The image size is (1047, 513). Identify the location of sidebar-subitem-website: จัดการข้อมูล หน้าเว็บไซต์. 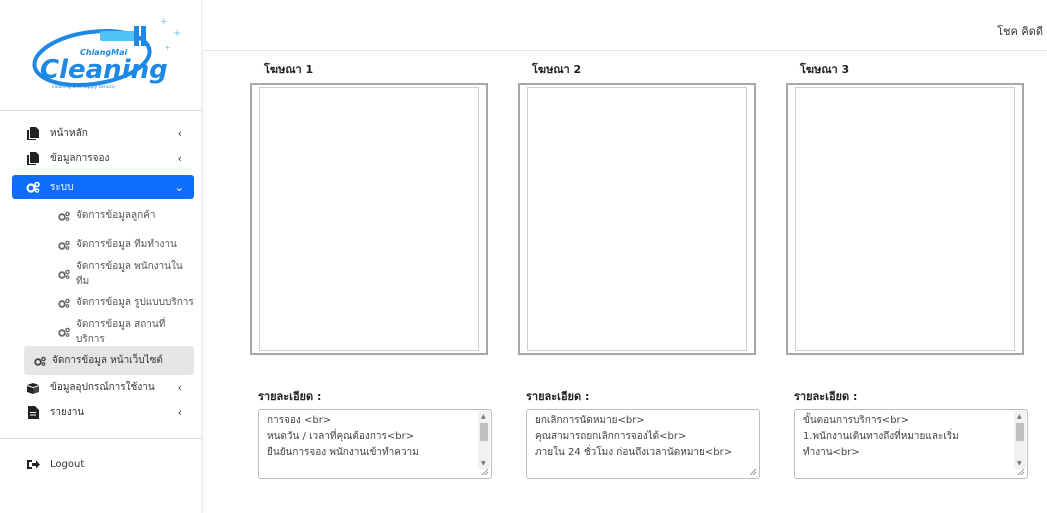
(109, 360).